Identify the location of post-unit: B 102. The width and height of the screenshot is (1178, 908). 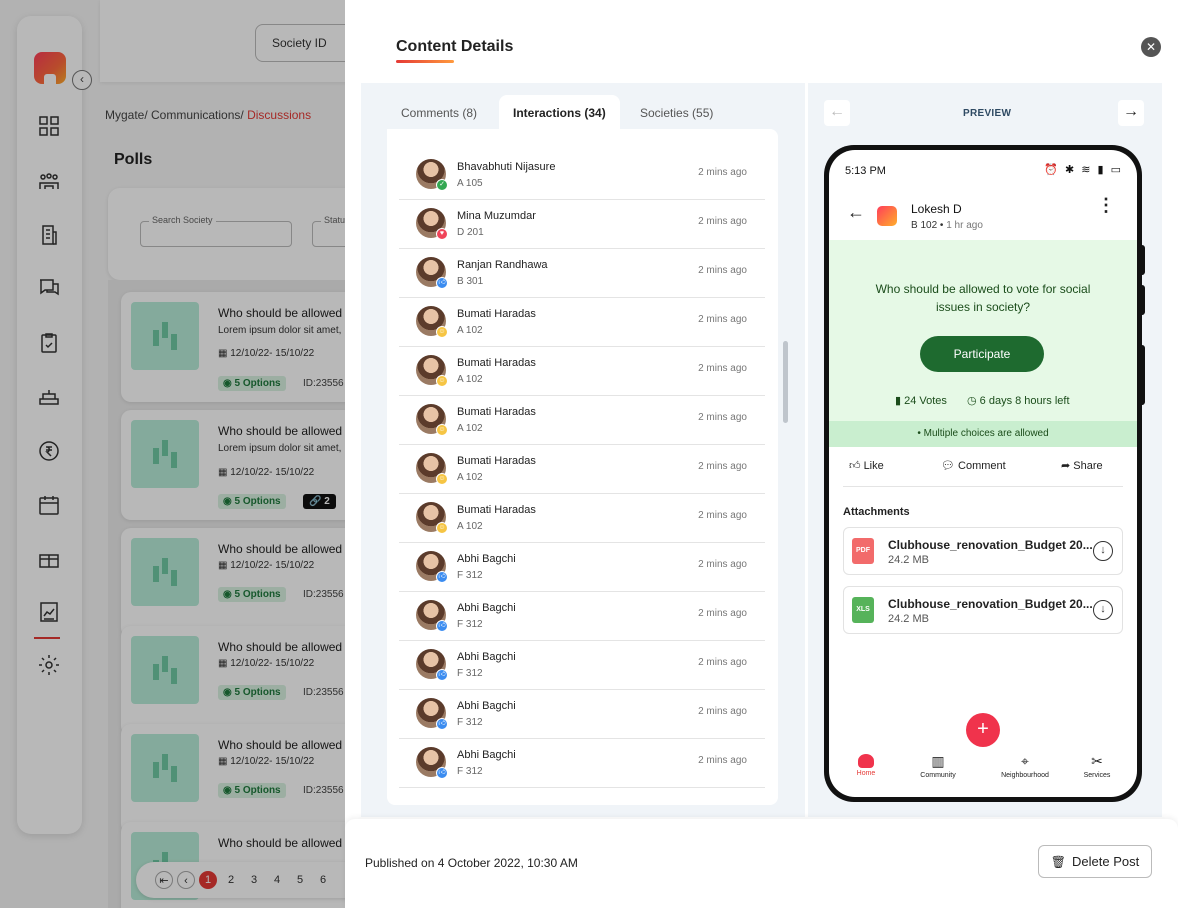
(924, 225).